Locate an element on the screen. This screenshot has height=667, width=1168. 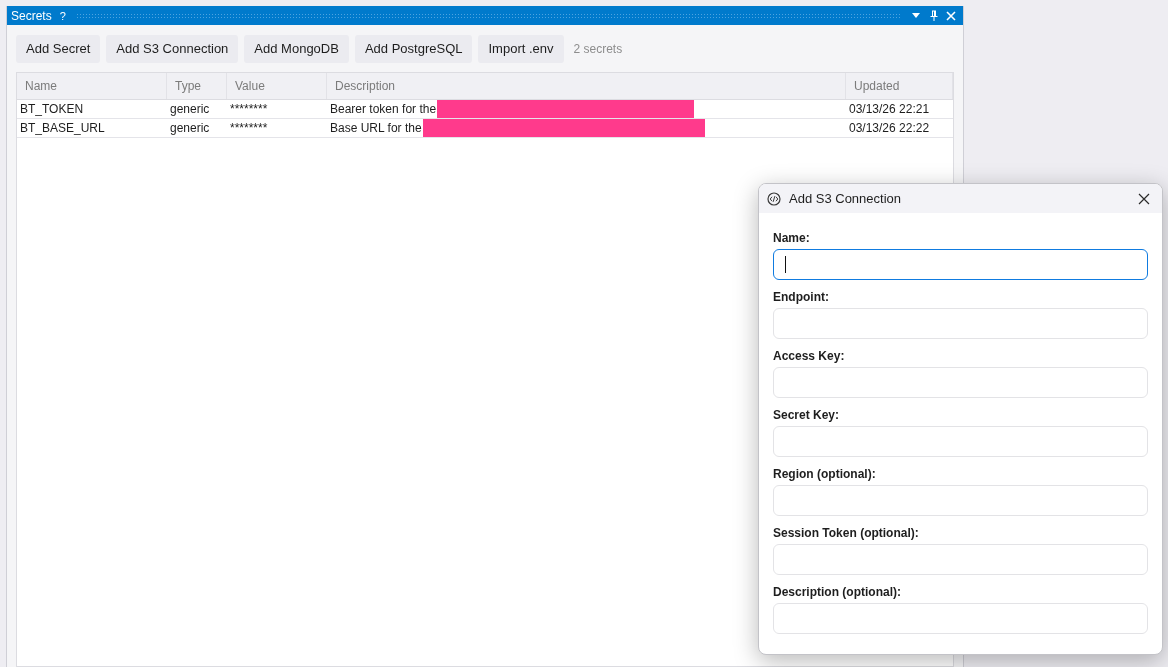
table-cell-text: Base URL for the is located at coordinates (376, 128).